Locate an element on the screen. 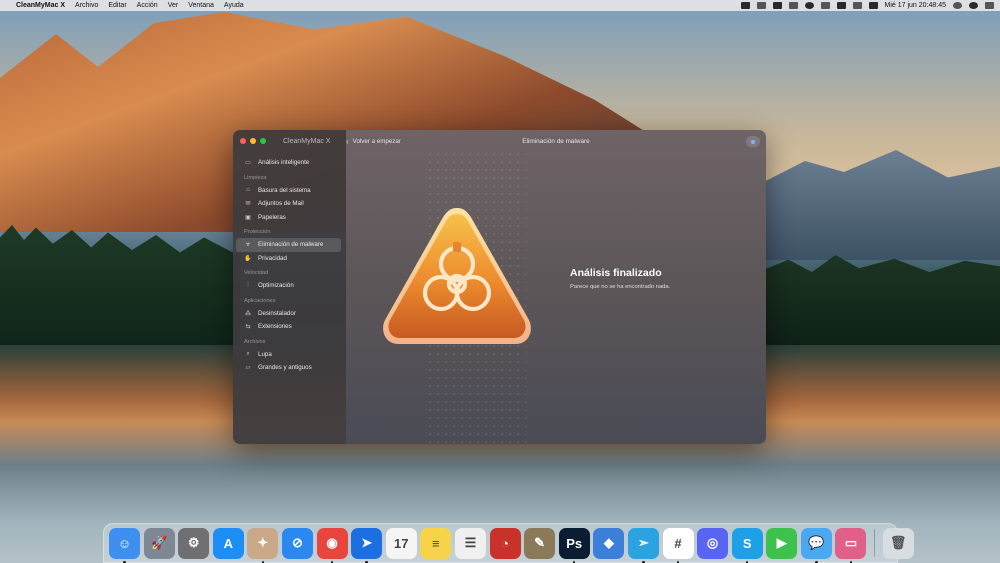 This screenshot has height=563, width=1000. sidebar-item-uninstaller: ⁂ Desinstalador is located at coordinates (288, 314).